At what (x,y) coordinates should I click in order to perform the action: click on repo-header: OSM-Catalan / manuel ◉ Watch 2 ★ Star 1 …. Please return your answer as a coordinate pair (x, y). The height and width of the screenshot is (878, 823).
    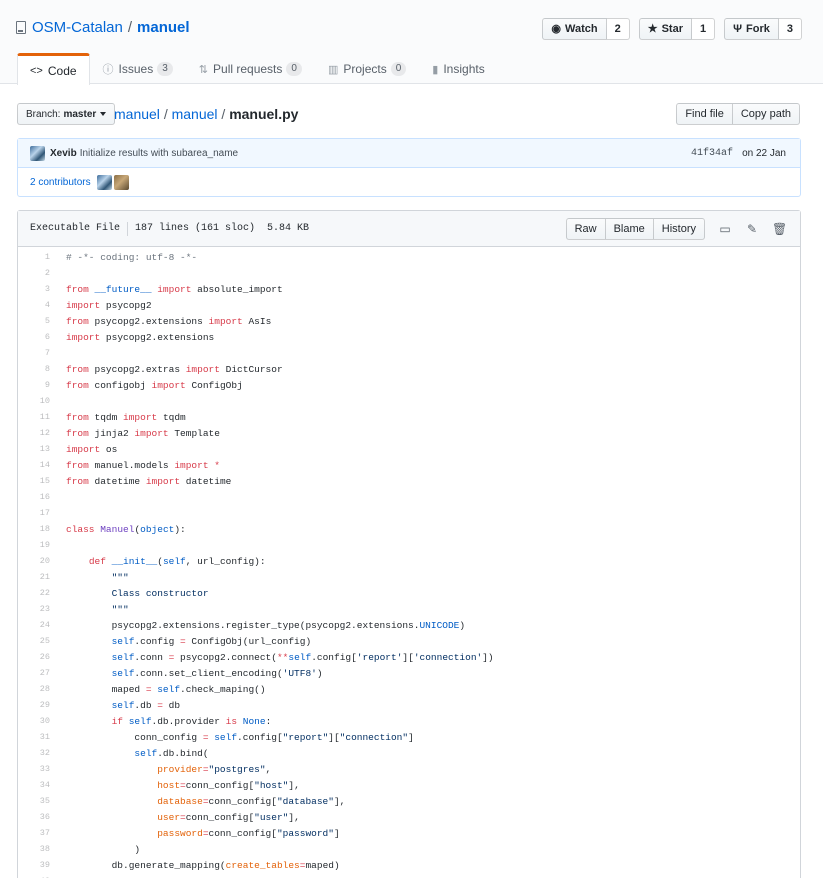
    Looking at the image, I should click on (411, 42).